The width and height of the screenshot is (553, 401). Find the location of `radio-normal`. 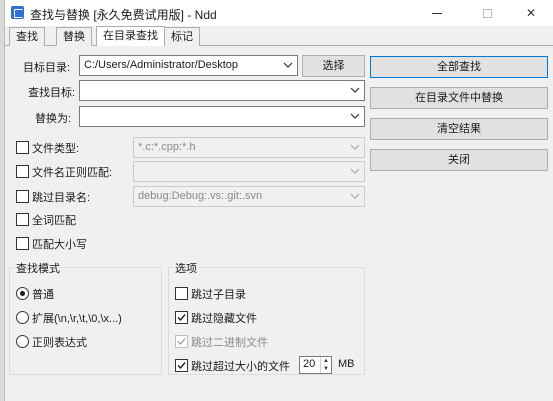

radio-normal is located at coordinates (22, 293).